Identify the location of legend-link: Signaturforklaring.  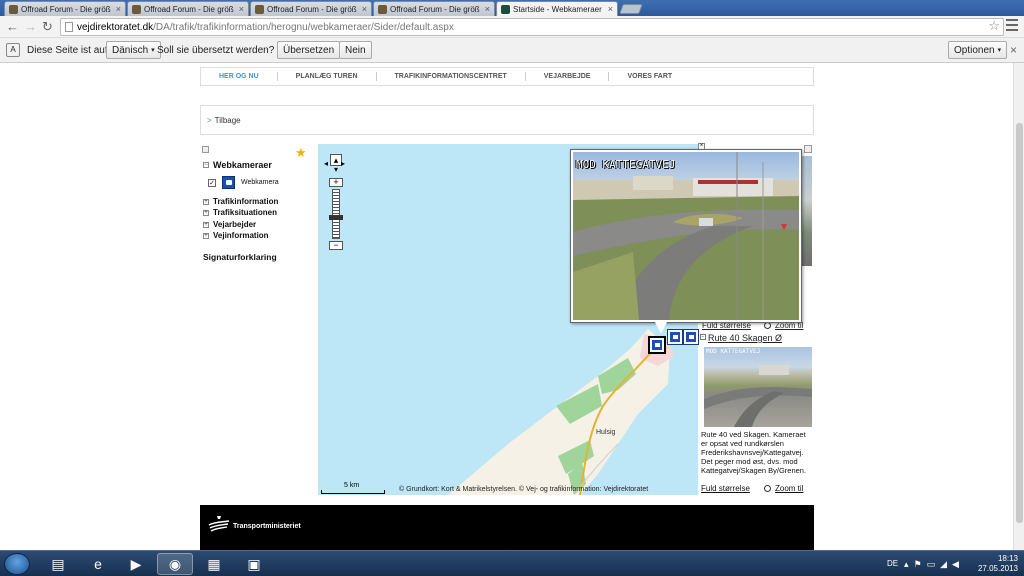
(240, 257).